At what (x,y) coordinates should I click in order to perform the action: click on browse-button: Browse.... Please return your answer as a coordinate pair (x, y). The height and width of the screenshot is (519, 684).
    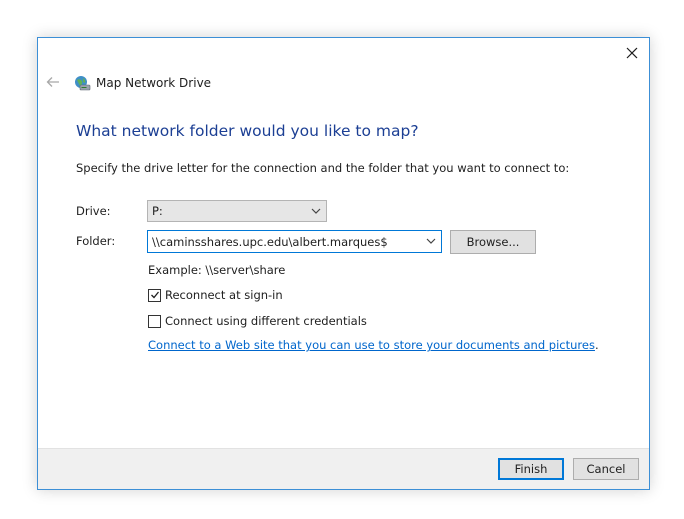
    Looking at the image, I should click on (493, 242).